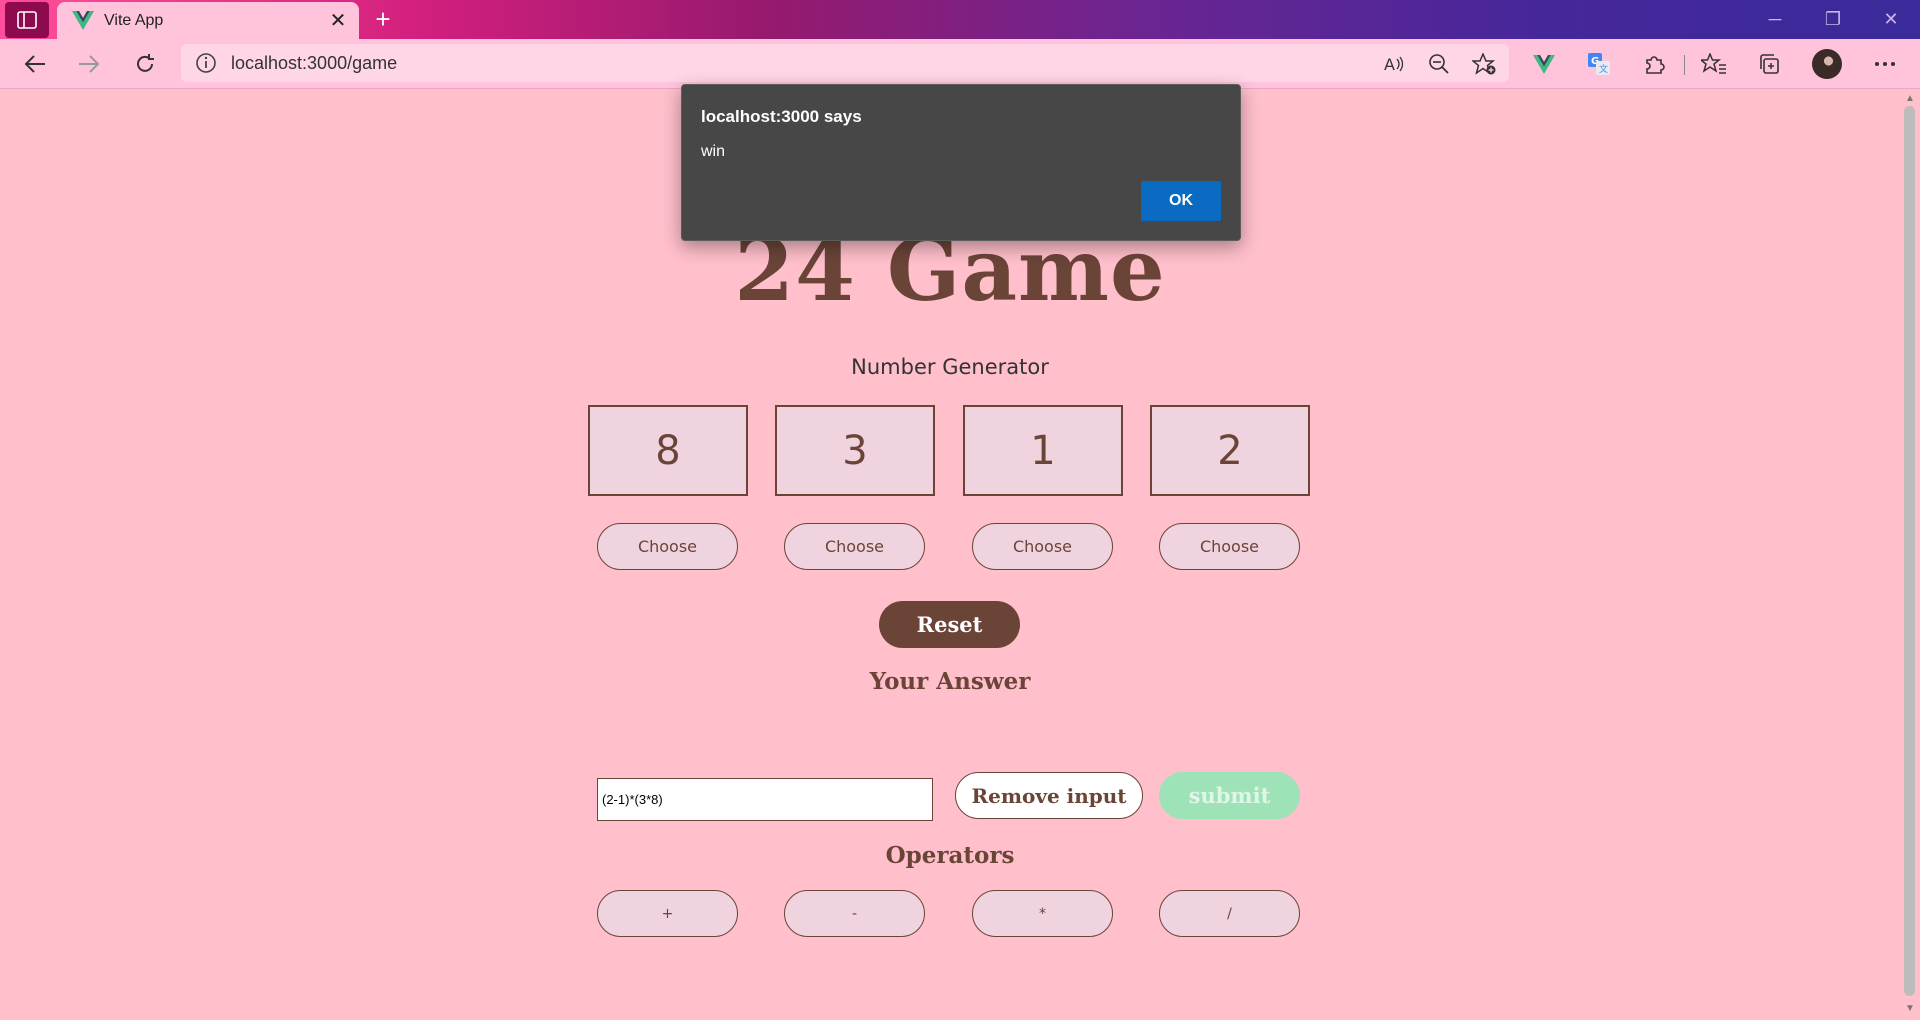  Describe the element at coordinates (1891, 19) in the screenshot. I see `close-window-icon: ✕` at that location.